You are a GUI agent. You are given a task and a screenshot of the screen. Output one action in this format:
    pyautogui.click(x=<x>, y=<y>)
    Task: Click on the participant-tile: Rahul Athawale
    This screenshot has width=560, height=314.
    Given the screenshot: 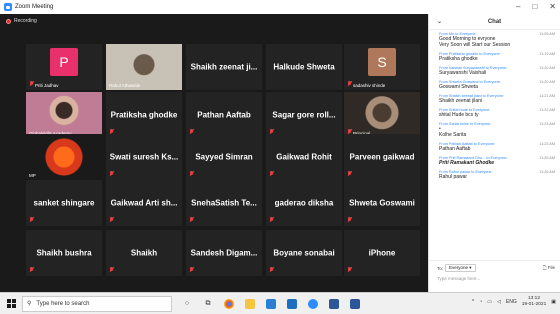 What is the action you would take?
    pyautogui.click(x=144, y=67)
    